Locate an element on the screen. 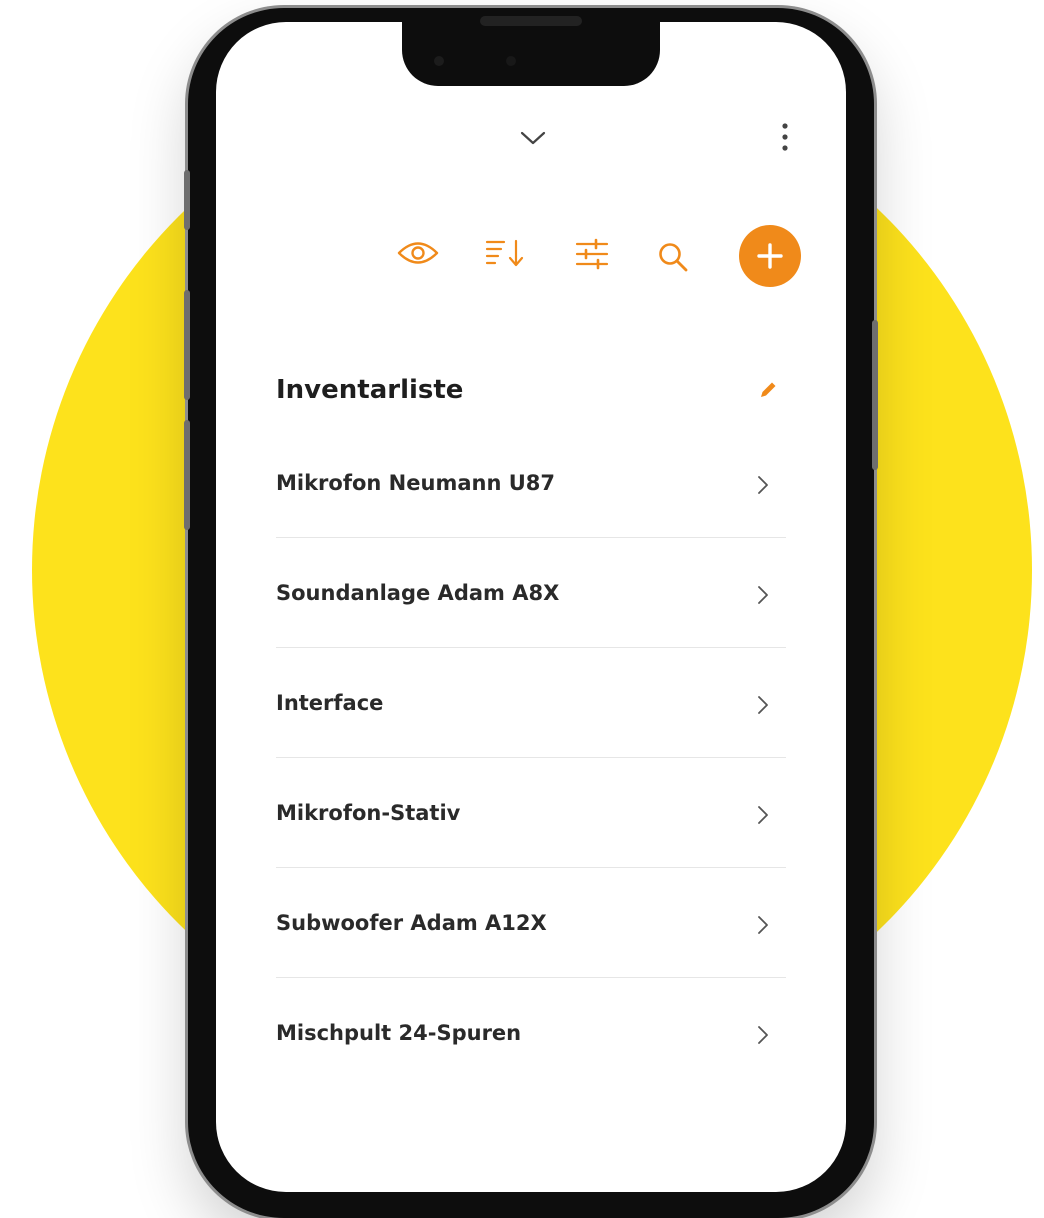 This screenshot has height=1218, width=1044. list-title: Inventarliste is located at coordinates (370, 390).